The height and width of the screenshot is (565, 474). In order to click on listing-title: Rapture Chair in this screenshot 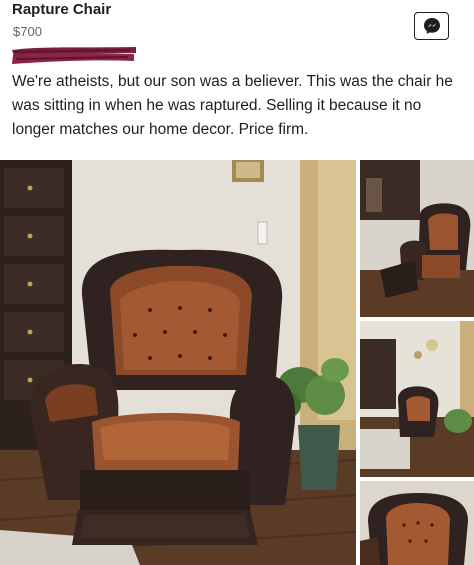, I will do `click(62, 9)`.